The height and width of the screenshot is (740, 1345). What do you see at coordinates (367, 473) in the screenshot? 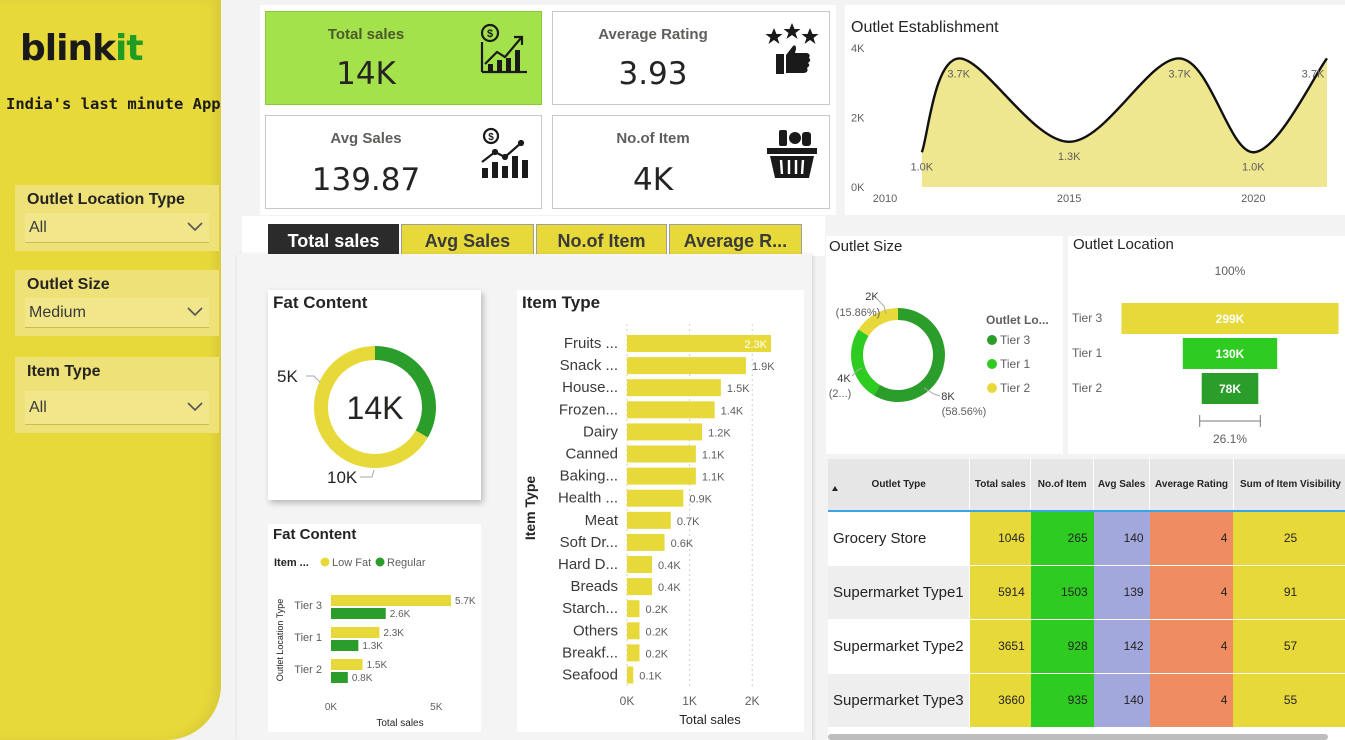
I see `leader-line` at bounding box center [367, 473].